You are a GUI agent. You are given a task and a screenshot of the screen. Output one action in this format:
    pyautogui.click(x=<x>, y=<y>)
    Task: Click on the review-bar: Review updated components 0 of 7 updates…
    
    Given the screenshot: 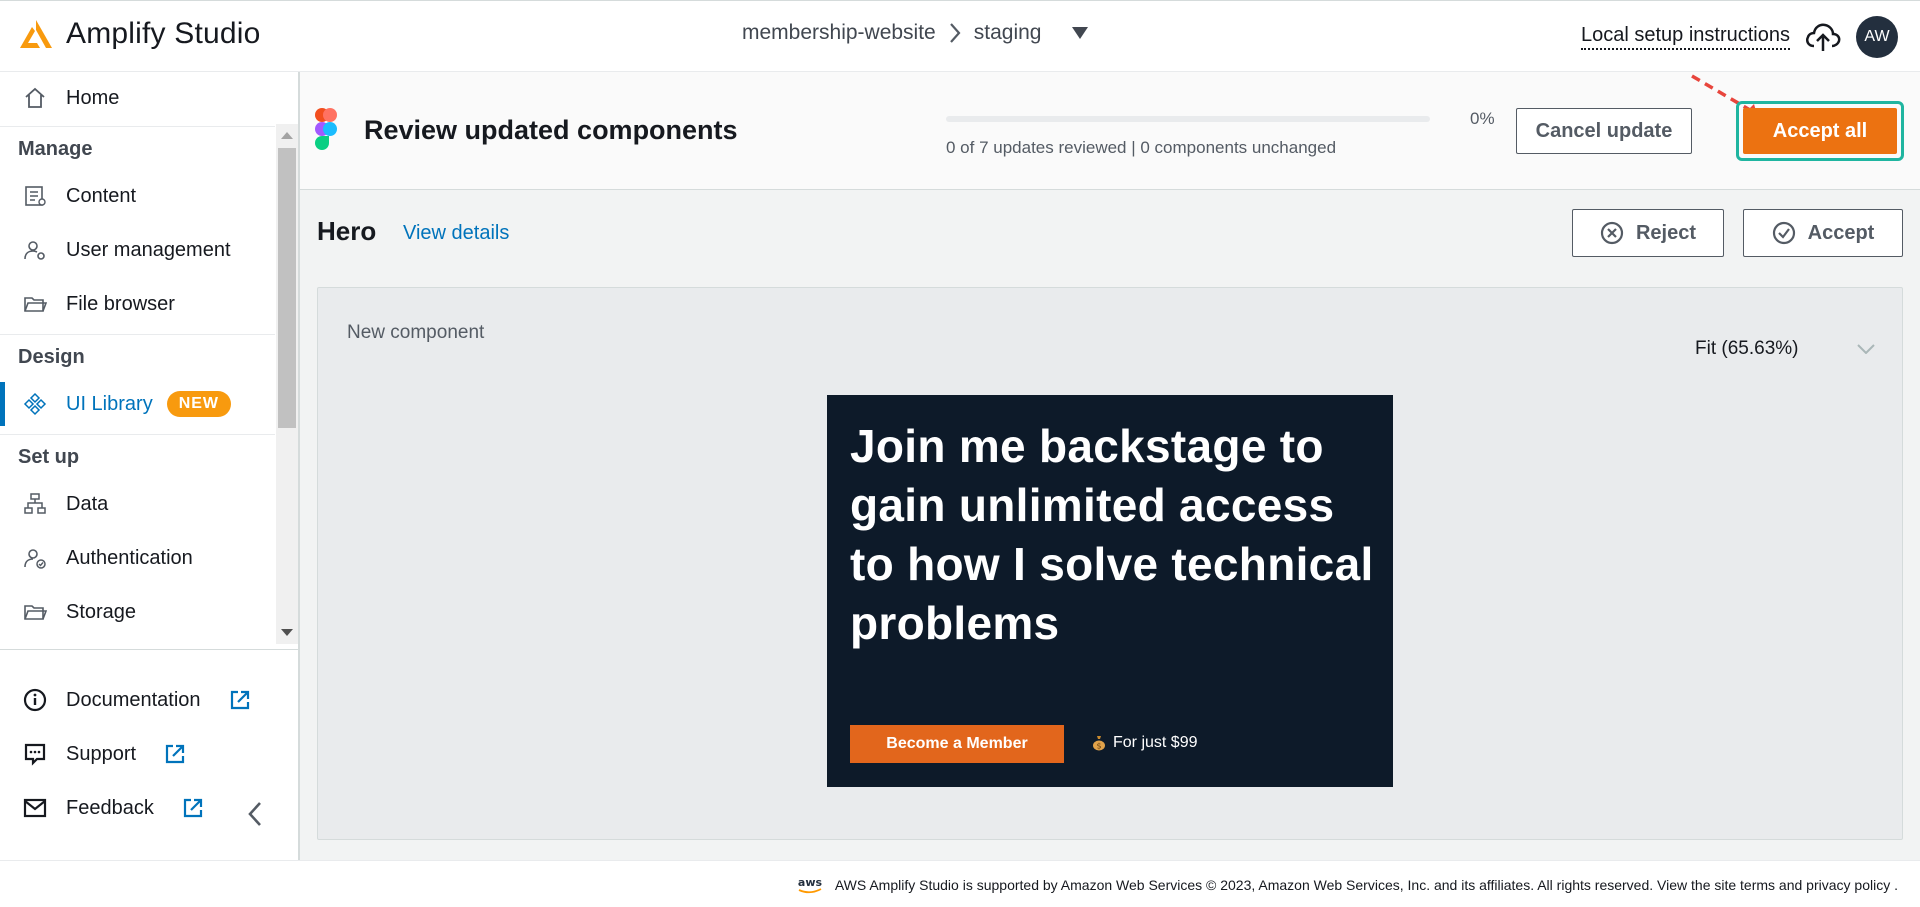 What is the action you would take?
    pyautogui.click(x=1110, y=131)
    